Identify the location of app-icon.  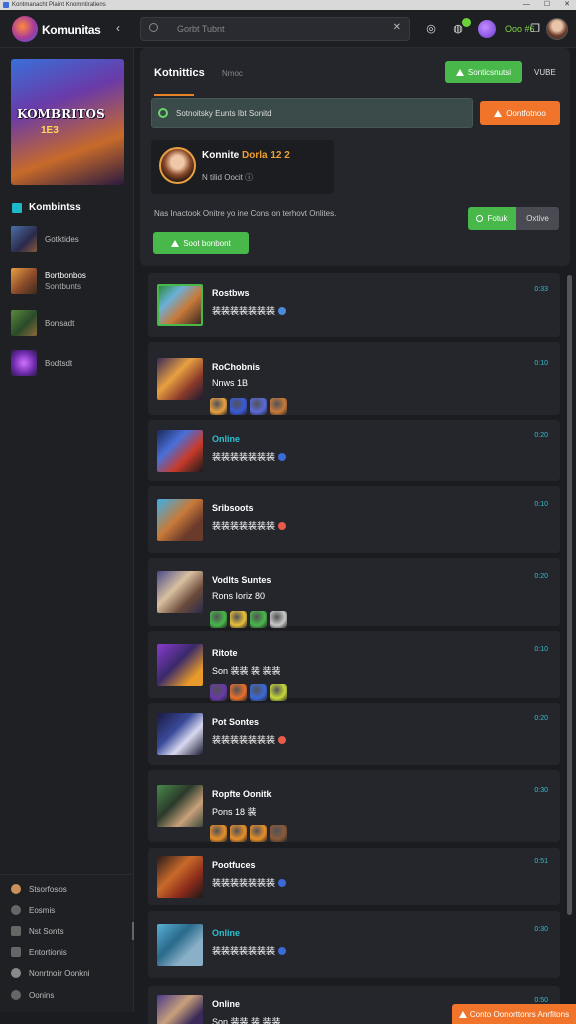
(6, 5).